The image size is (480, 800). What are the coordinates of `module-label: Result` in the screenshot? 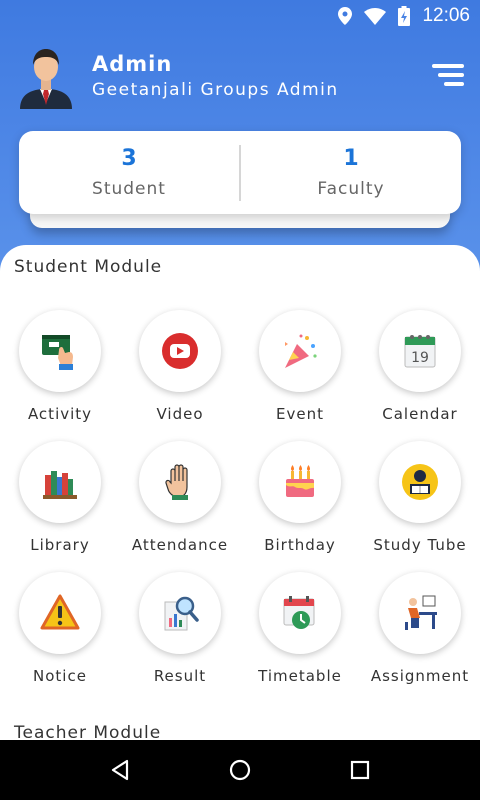 It's located at (180, 676).